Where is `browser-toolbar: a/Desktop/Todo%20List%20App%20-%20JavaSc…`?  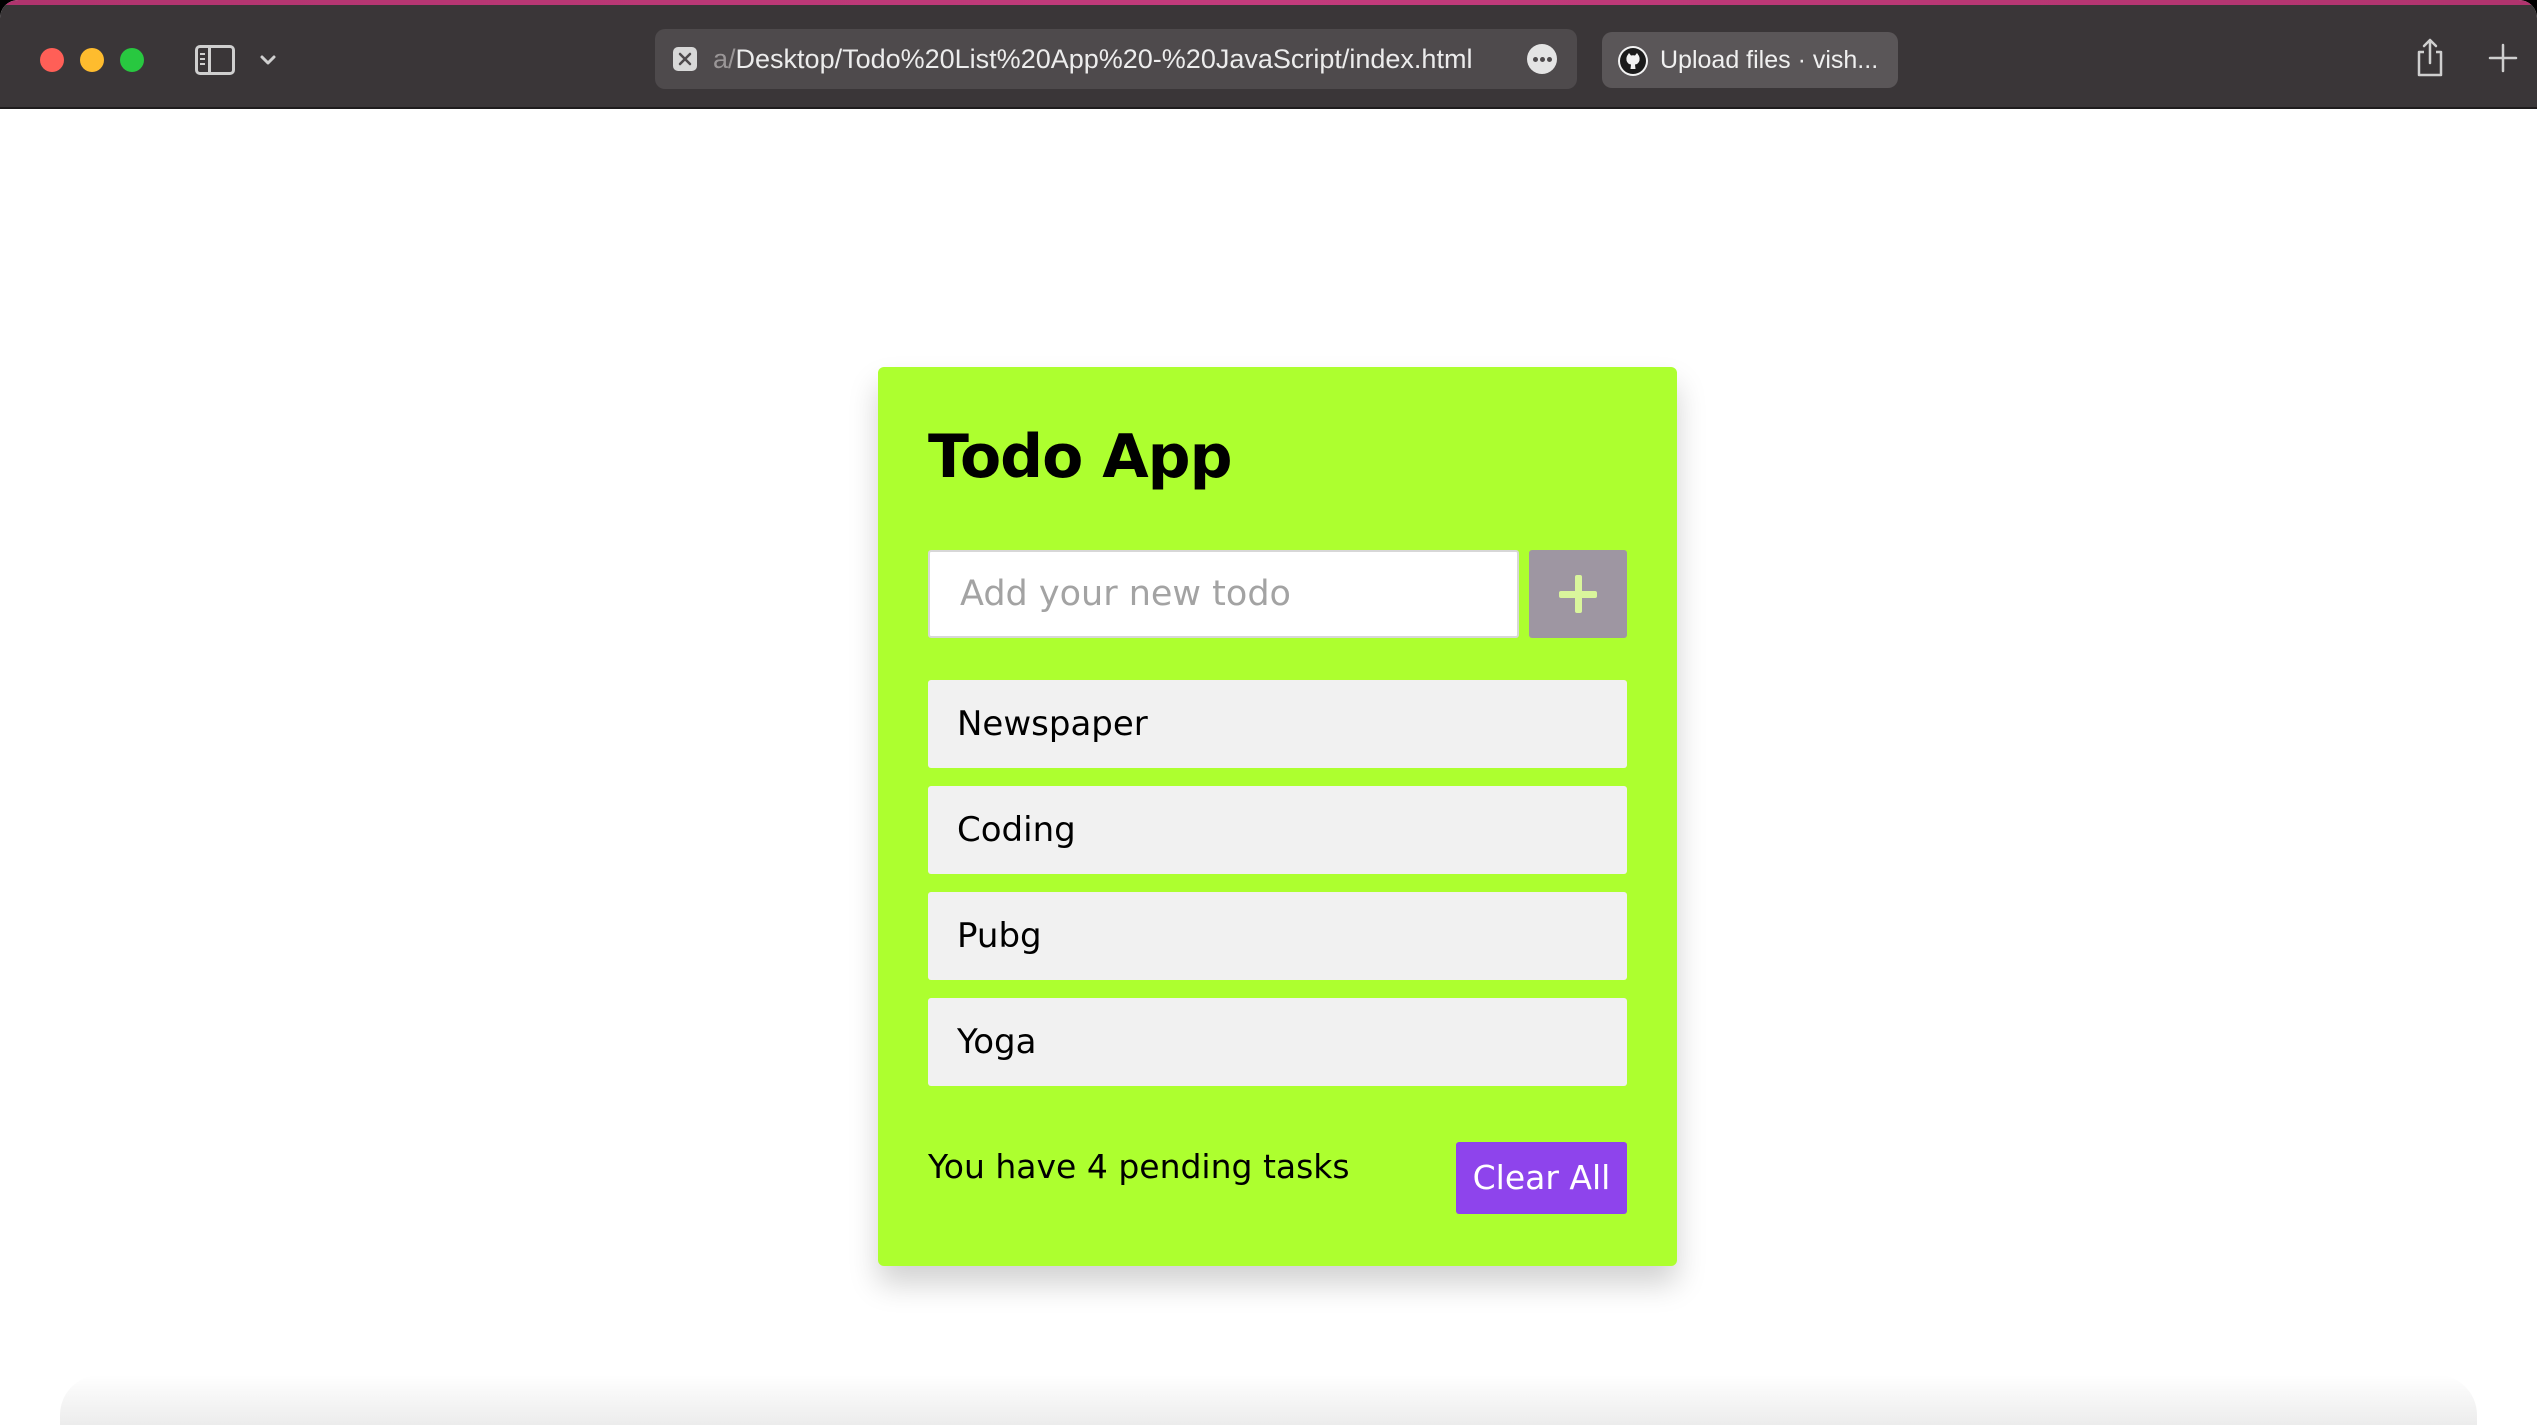 browser-toolbar: a/Desktop/Todo%20List%20App%20-%20JavaSc… is located at coordinates (1268, 57).